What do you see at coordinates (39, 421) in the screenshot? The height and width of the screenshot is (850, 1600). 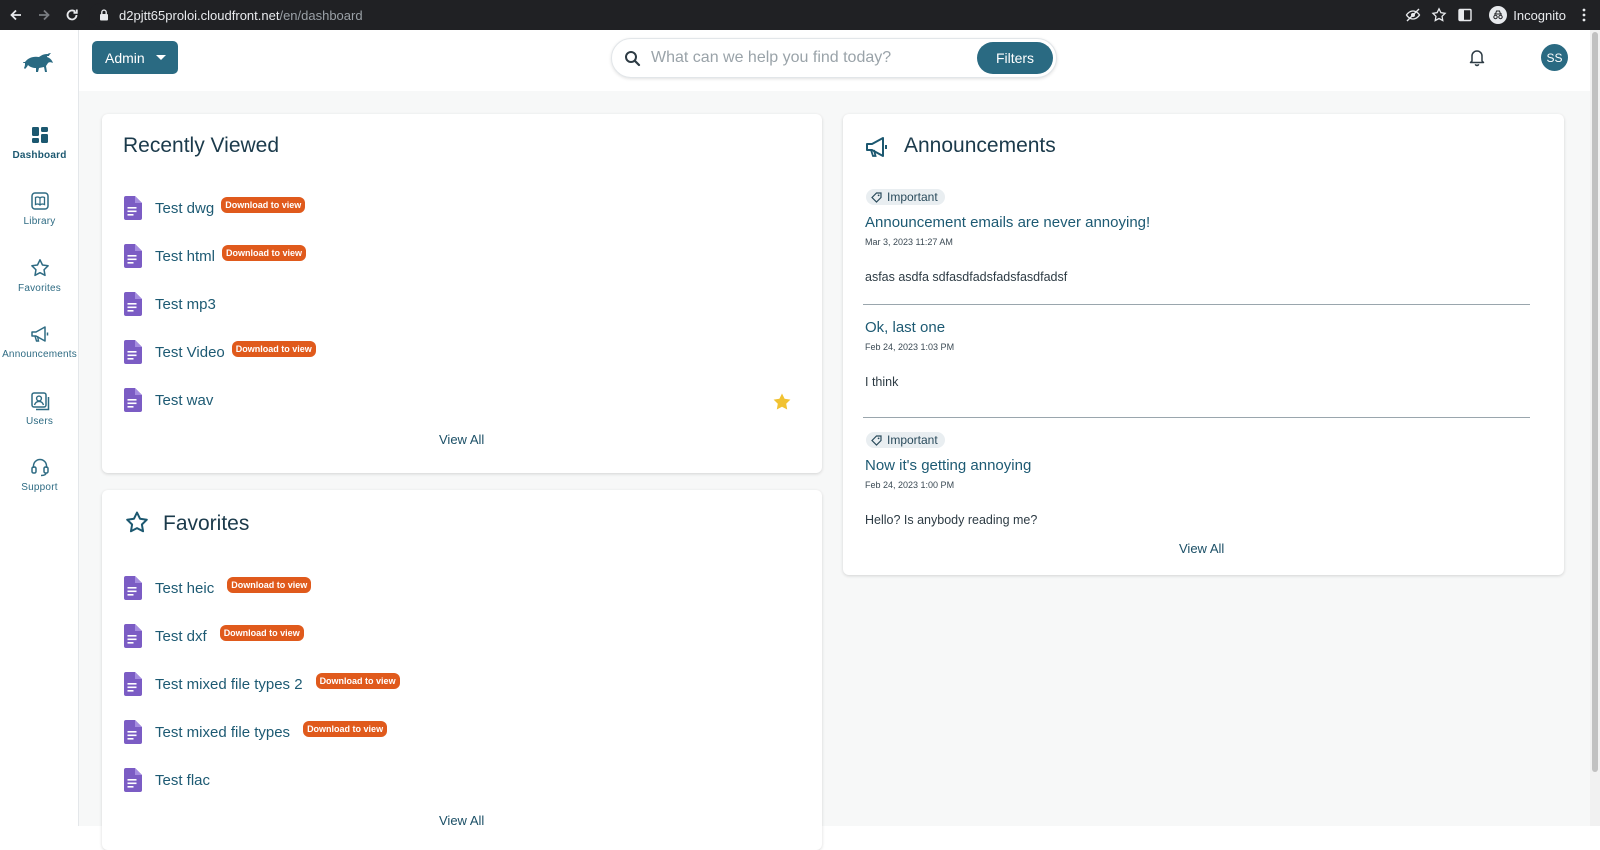 I see `sidebar-item-label: Users` at bounding box center [39, 421].